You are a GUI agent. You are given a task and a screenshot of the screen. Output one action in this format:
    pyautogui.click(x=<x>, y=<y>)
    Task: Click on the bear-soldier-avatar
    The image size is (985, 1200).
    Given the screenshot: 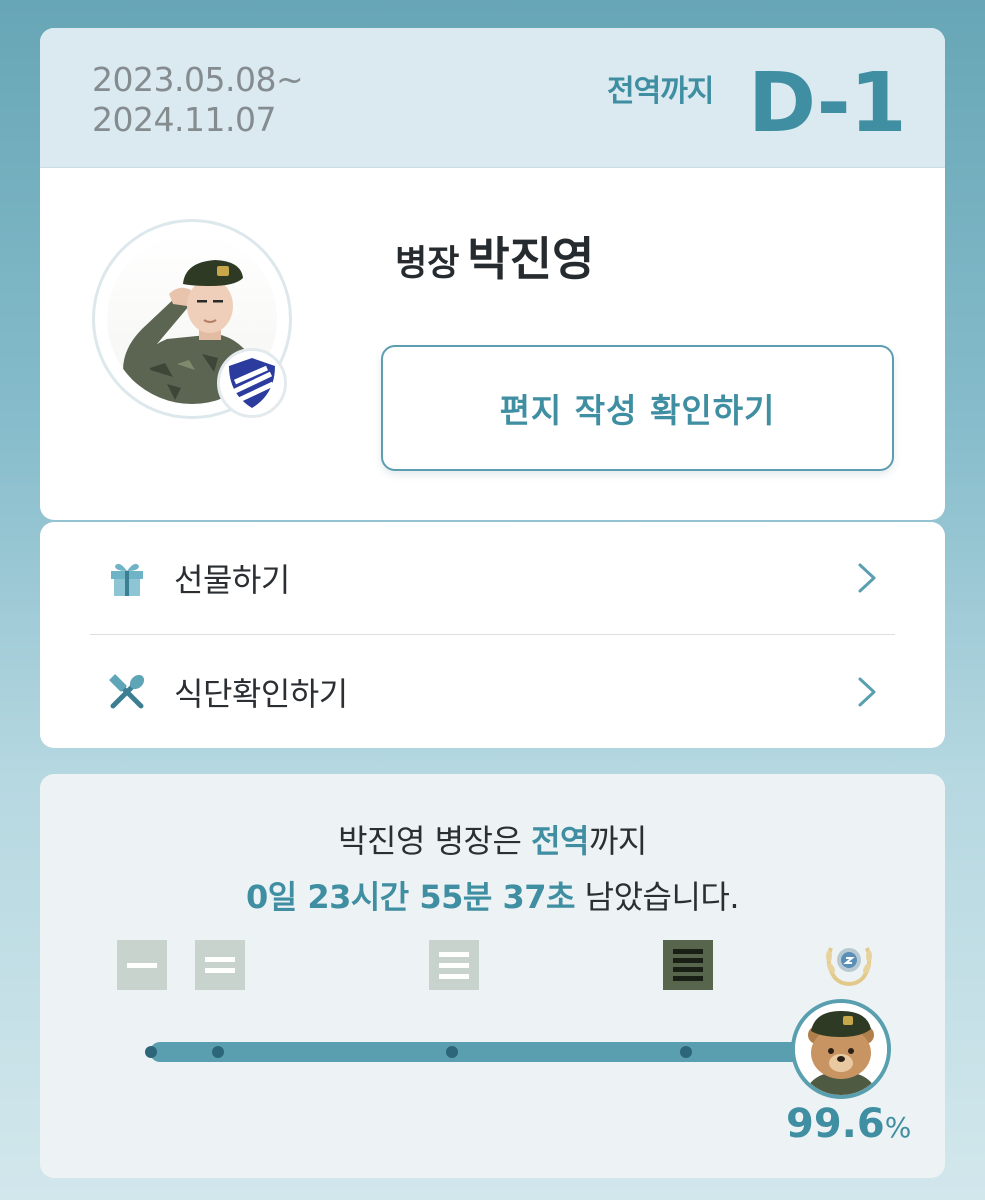 What is the action you would take?
    pyautogui.click(x=841, y=1049)
    